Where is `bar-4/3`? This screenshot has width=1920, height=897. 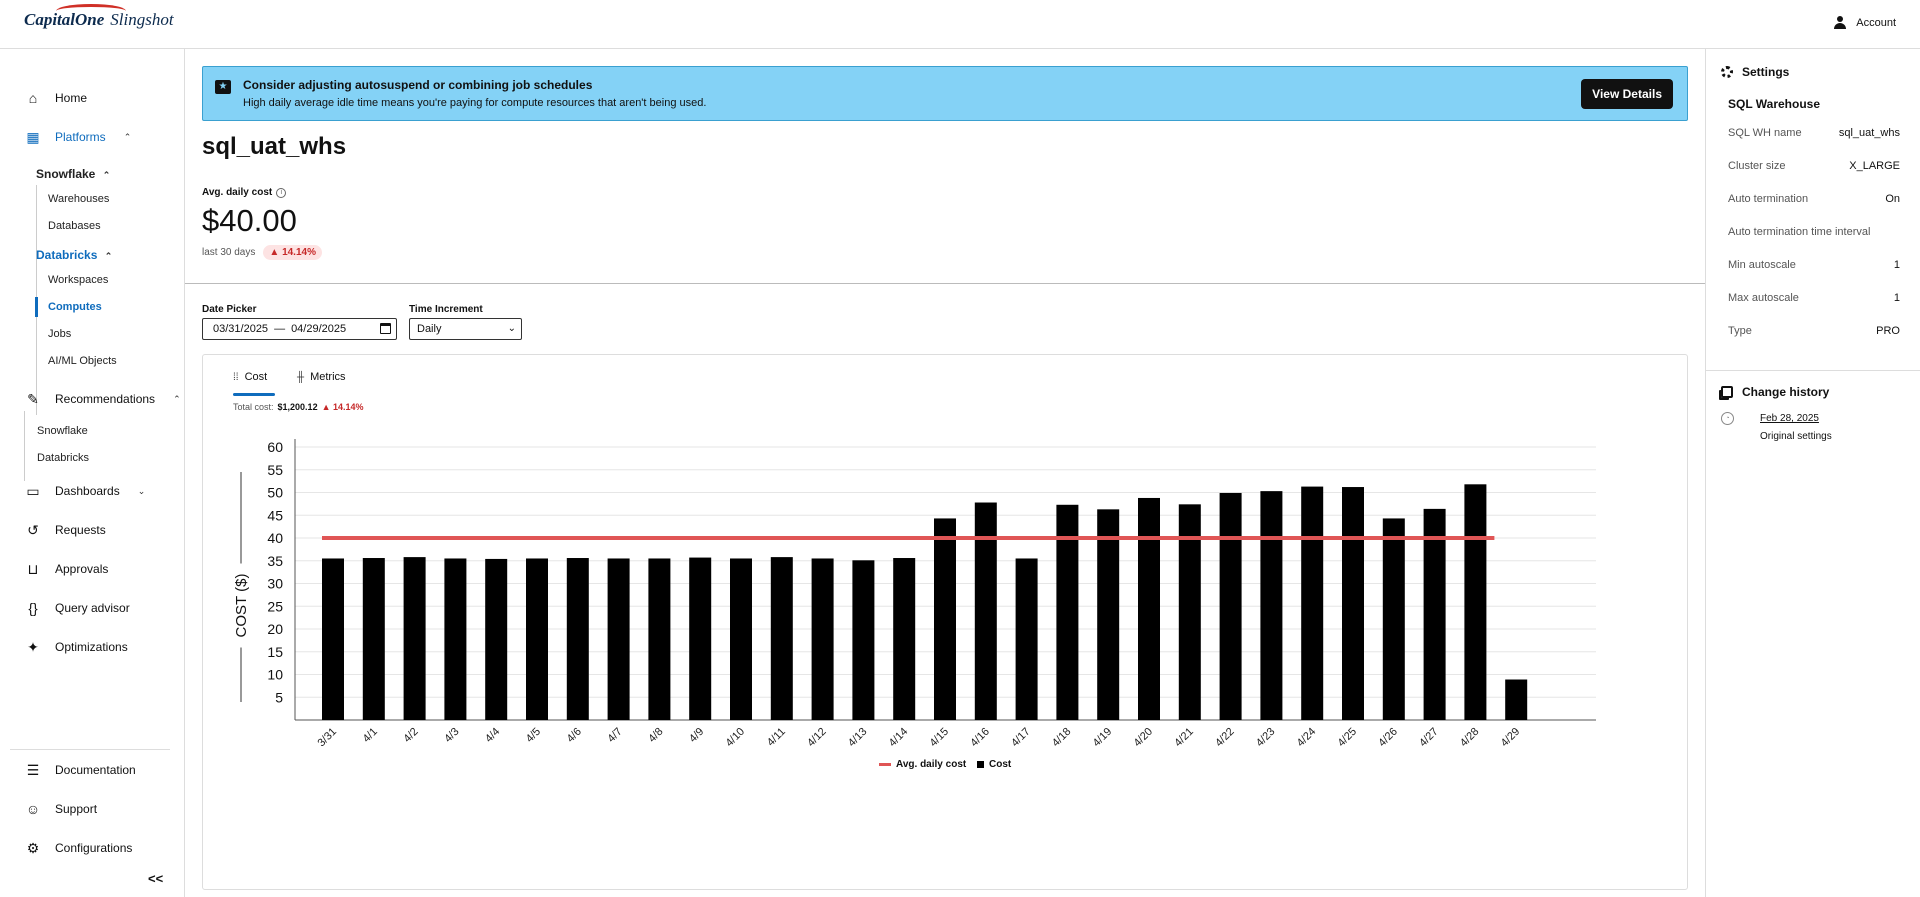
bar-4/3 is located at coordinates (455, 639).